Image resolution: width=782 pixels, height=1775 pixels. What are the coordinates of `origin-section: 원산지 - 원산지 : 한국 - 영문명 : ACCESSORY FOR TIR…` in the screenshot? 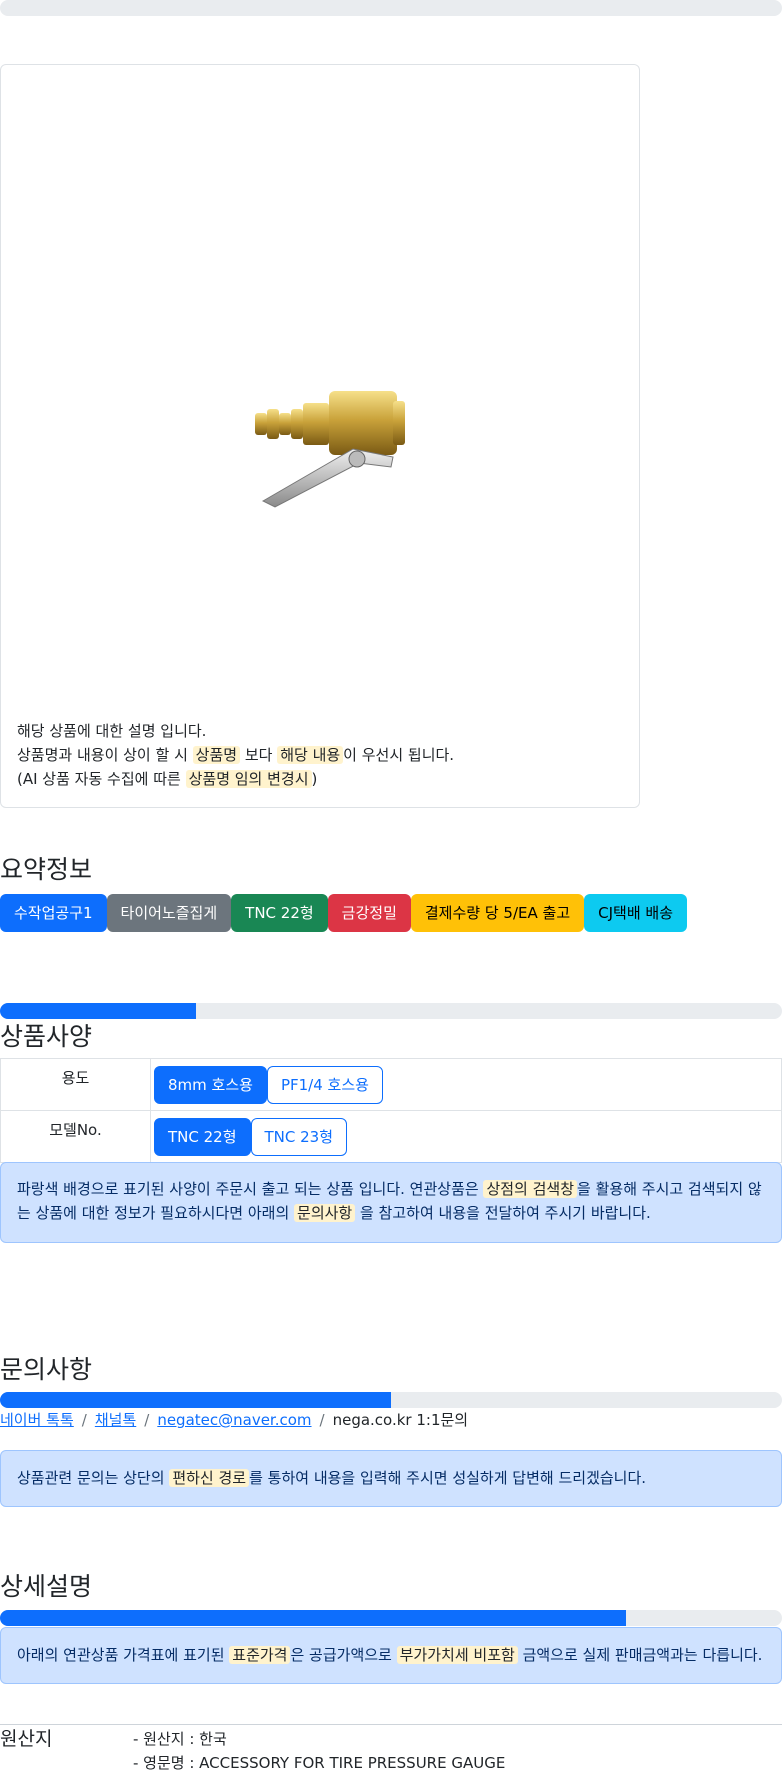 It's located at (391, 1748).